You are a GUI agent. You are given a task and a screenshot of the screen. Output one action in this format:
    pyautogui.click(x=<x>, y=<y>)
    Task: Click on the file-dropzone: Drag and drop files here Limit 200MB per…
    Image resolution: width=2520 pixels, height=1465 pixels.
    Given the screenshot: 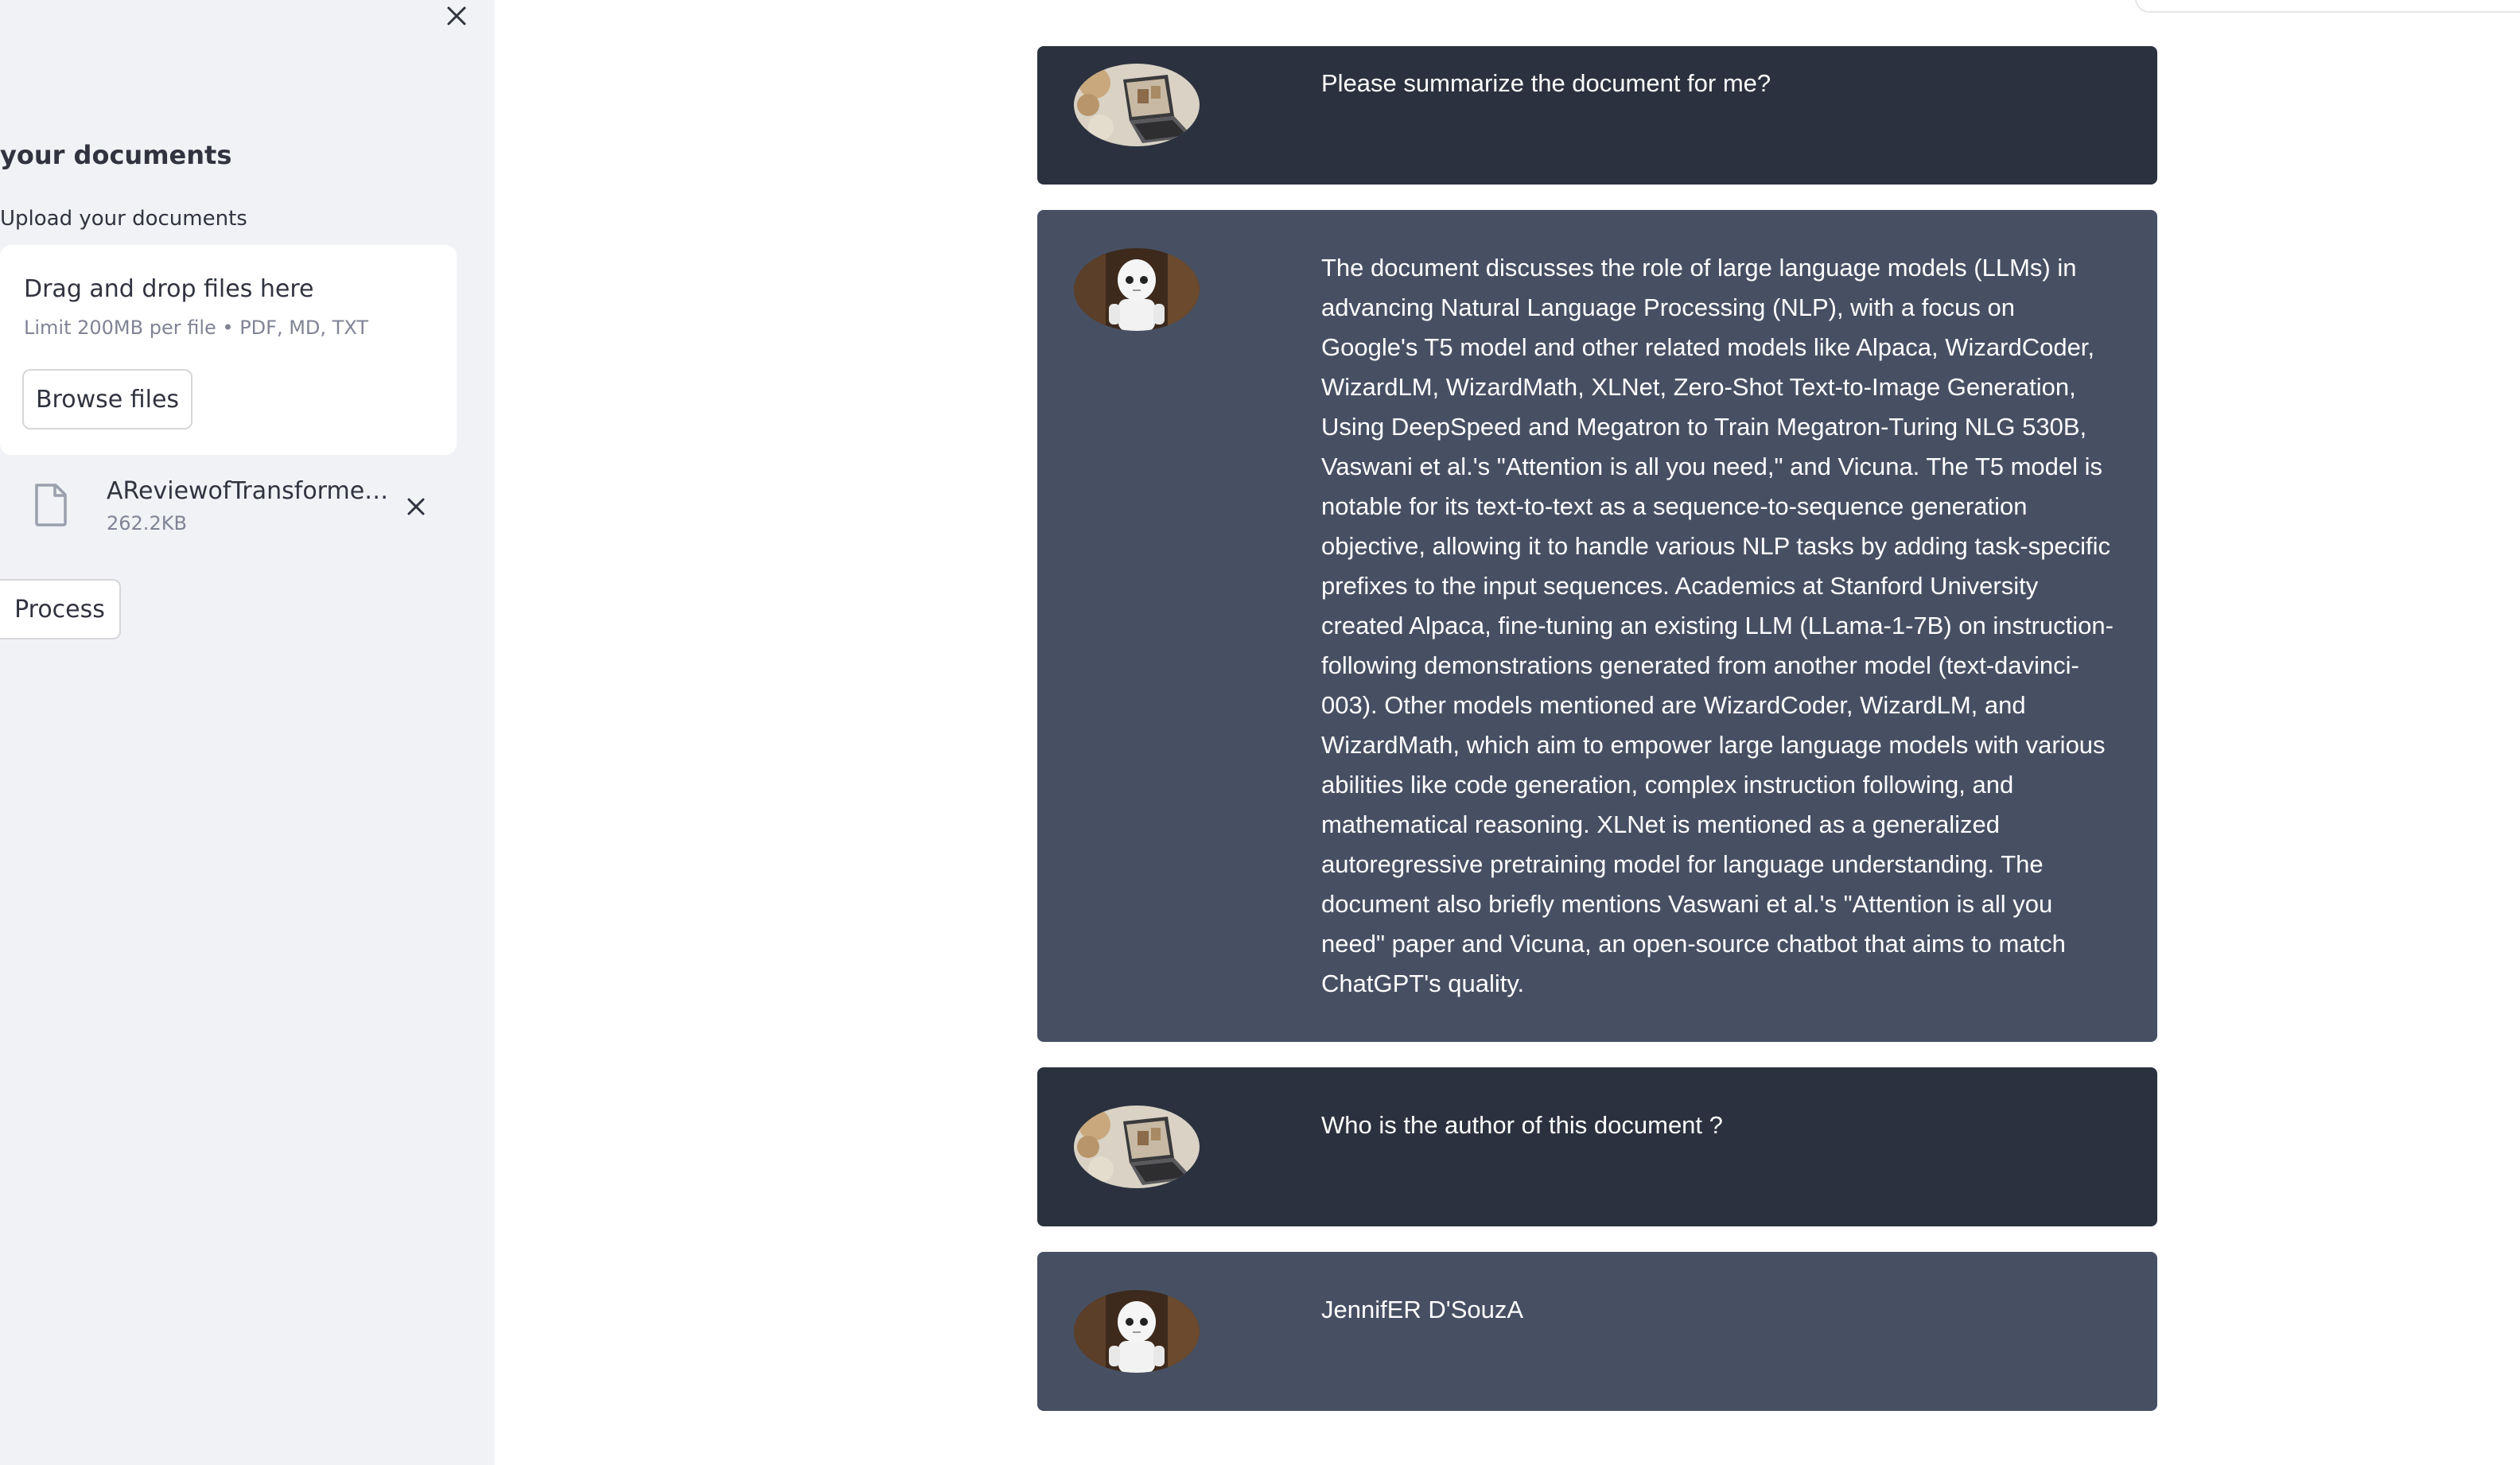 What is the action you would take?
    pyautogui.click(x=228, y=350)
    